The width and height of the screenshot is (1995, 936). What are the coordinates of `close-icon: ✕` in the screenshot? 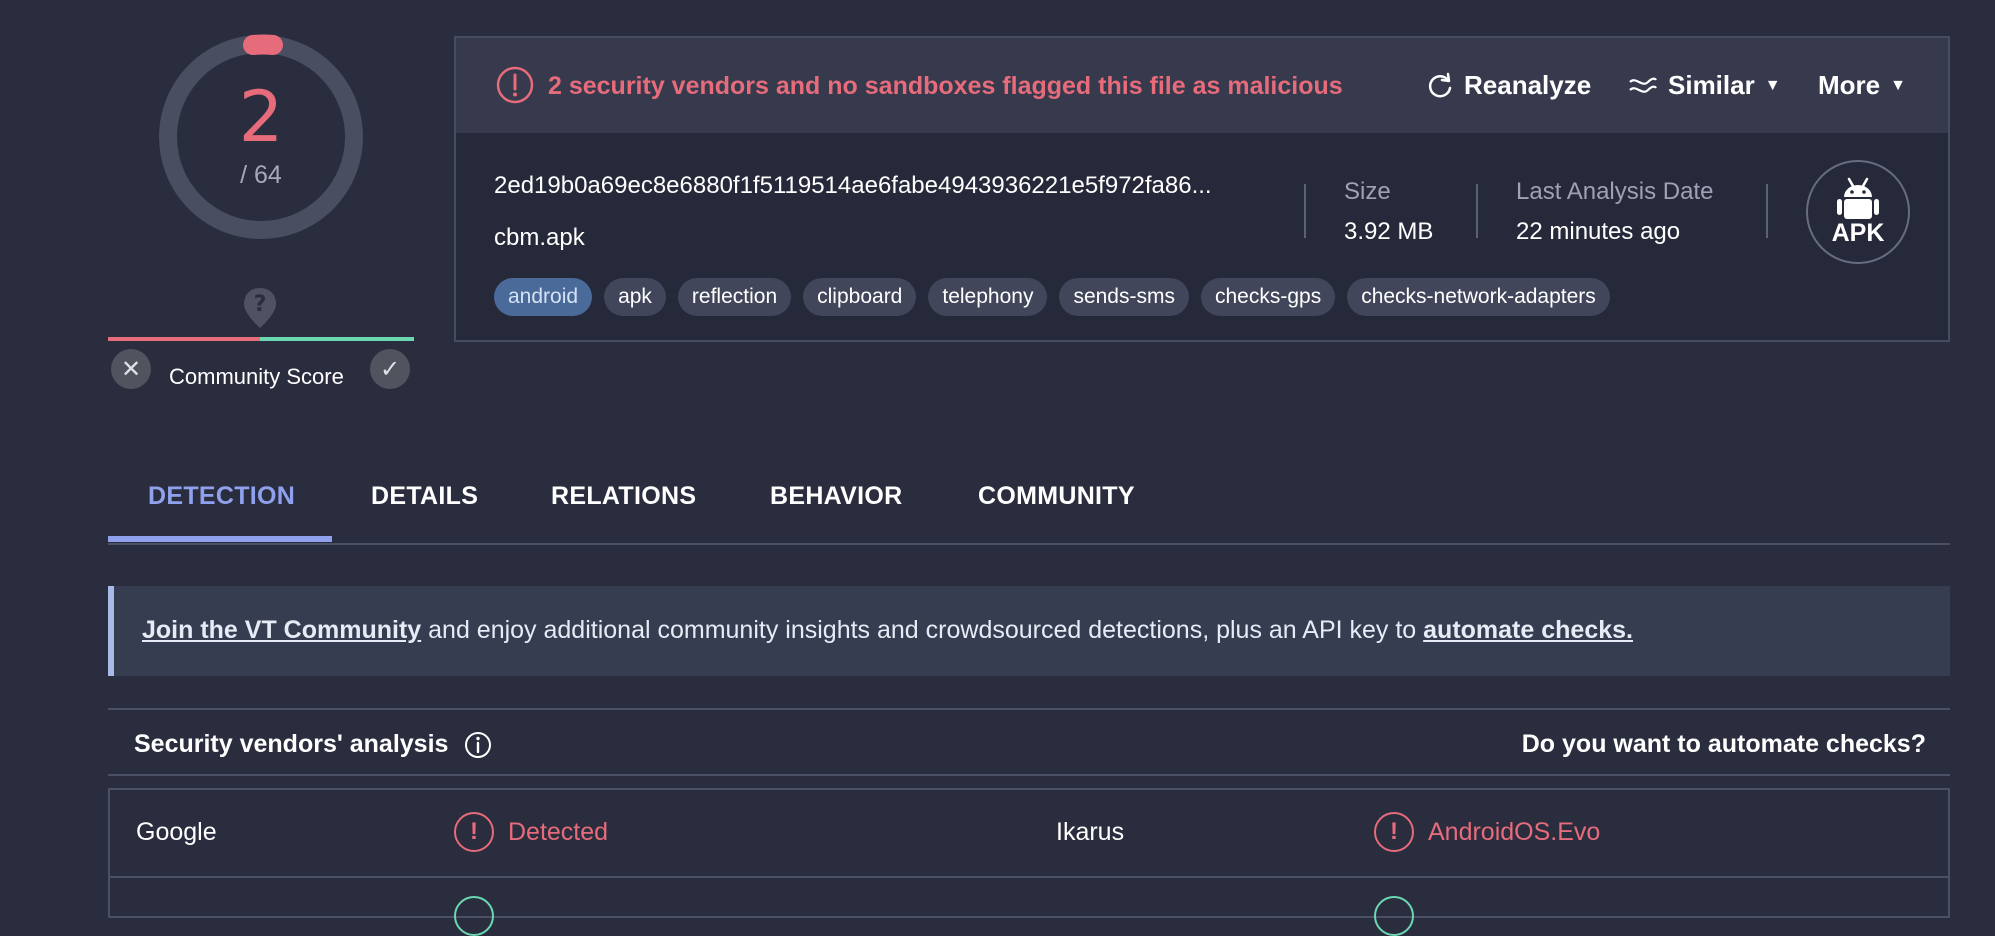 It's located at (131, 369).